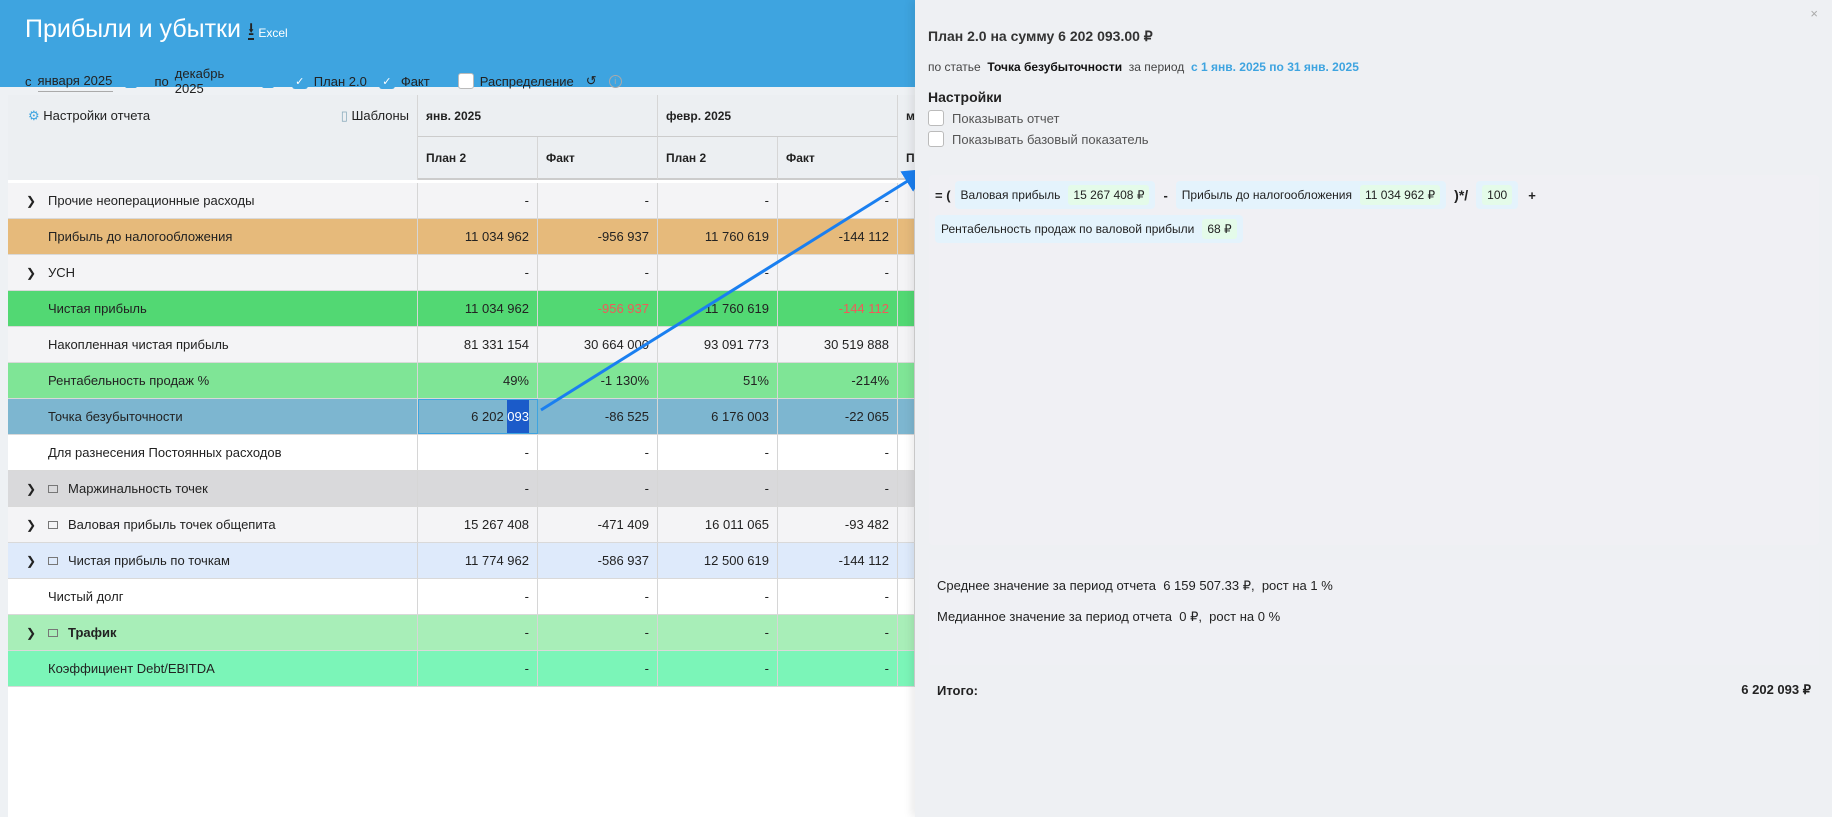 This screenshot has height=817, width=1832. Describe the element at coordinates (936, 118) in the screenshot. I see `show-report-checkbox` at that location.